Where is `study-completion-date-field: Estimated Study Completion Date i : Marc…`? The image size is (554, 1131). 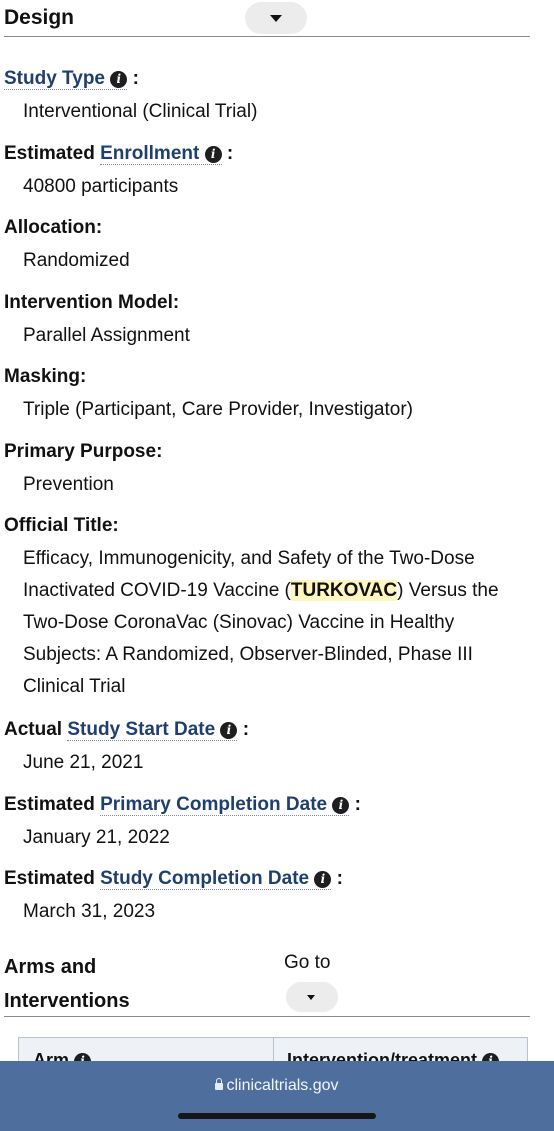
study-completion-date-field: Estimated Study Completion Date i : Marc… is located at coordinates (274, 897).